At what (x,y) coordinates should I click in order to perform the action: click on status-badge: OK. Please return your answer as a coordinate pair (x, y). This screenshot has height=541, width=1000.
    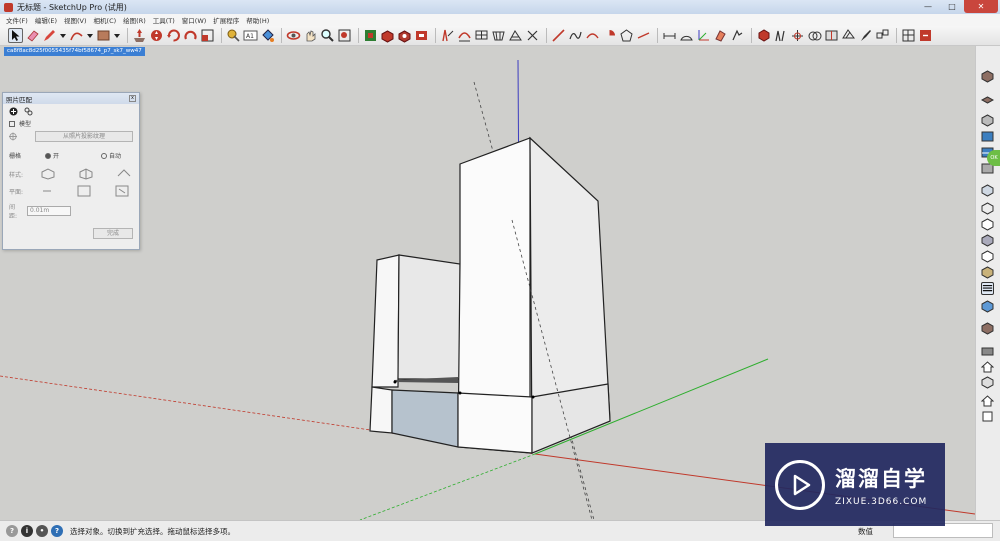
    Looking at the image, I should click on (993, 158).